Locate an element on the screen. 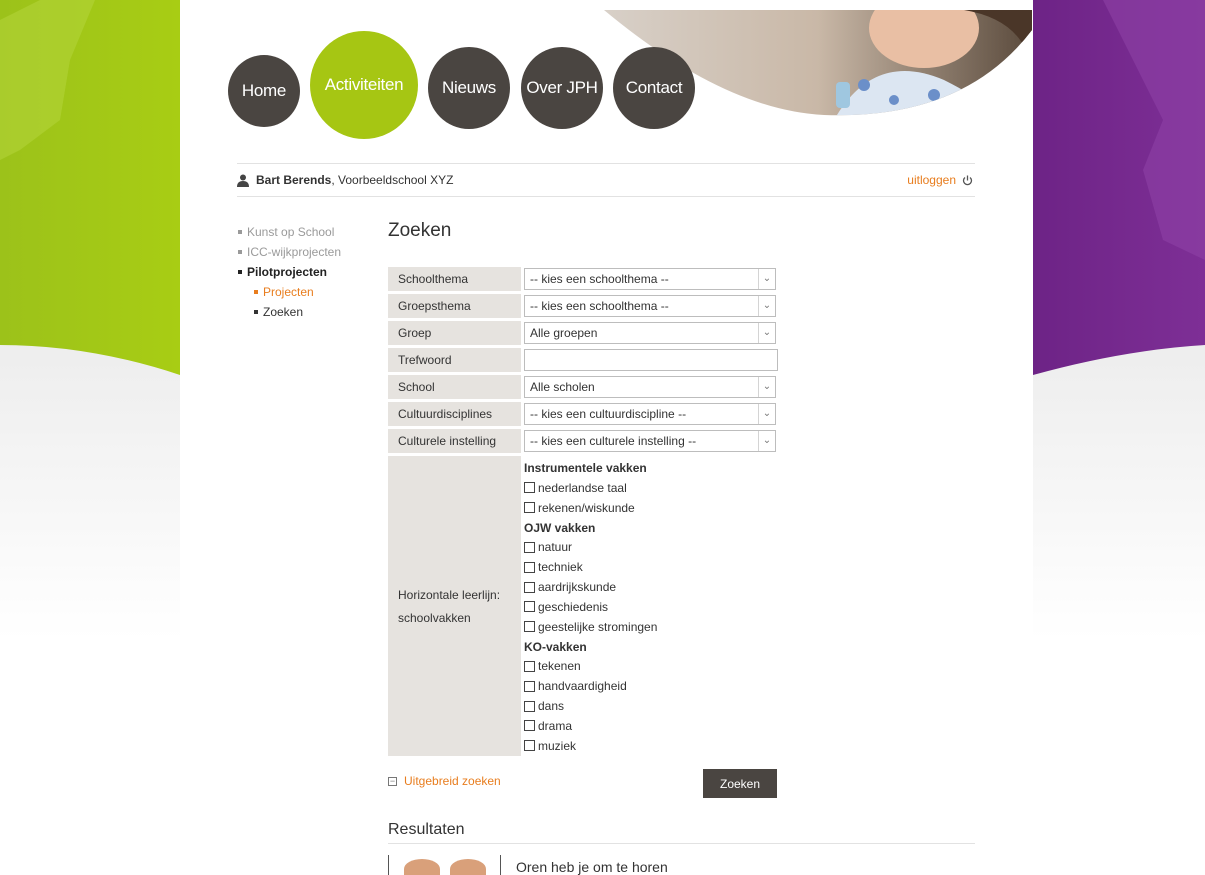 Image resolution: width=1205 pixels, height=875 pixels. form-row-groep: Groep Alle groepen ⌄ is located at coordinates (583, 333).